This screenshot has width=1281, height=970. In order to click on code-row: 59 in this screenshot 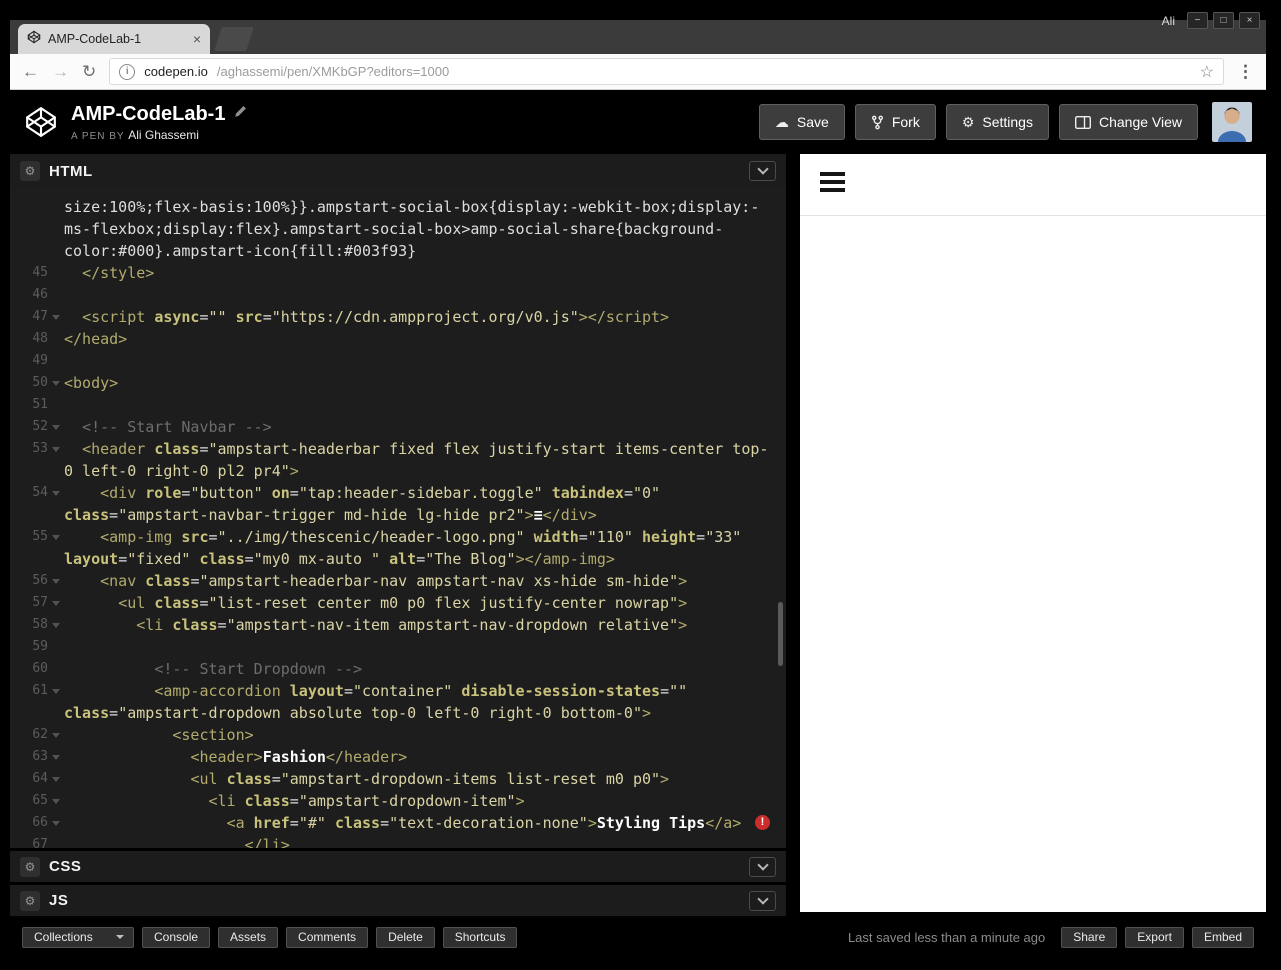, I will do `click(398, 647)`.